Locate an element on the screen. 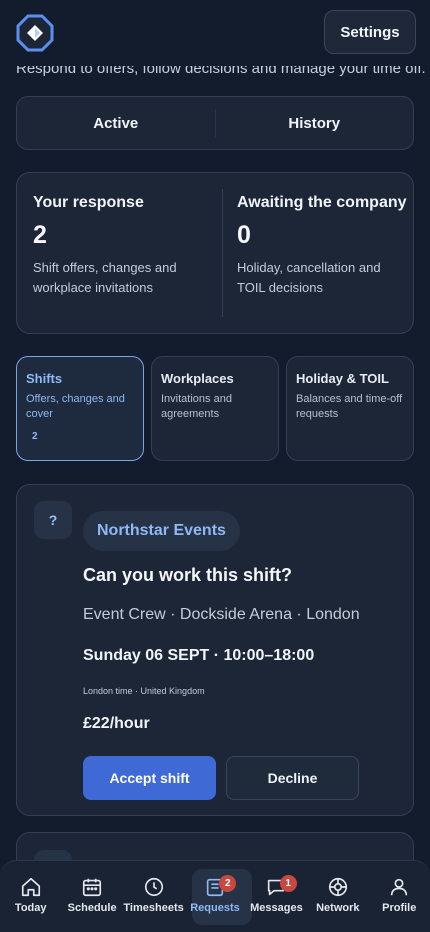 The image size is (430, 932). app-logo-icon is located at coordinates (35, 33).